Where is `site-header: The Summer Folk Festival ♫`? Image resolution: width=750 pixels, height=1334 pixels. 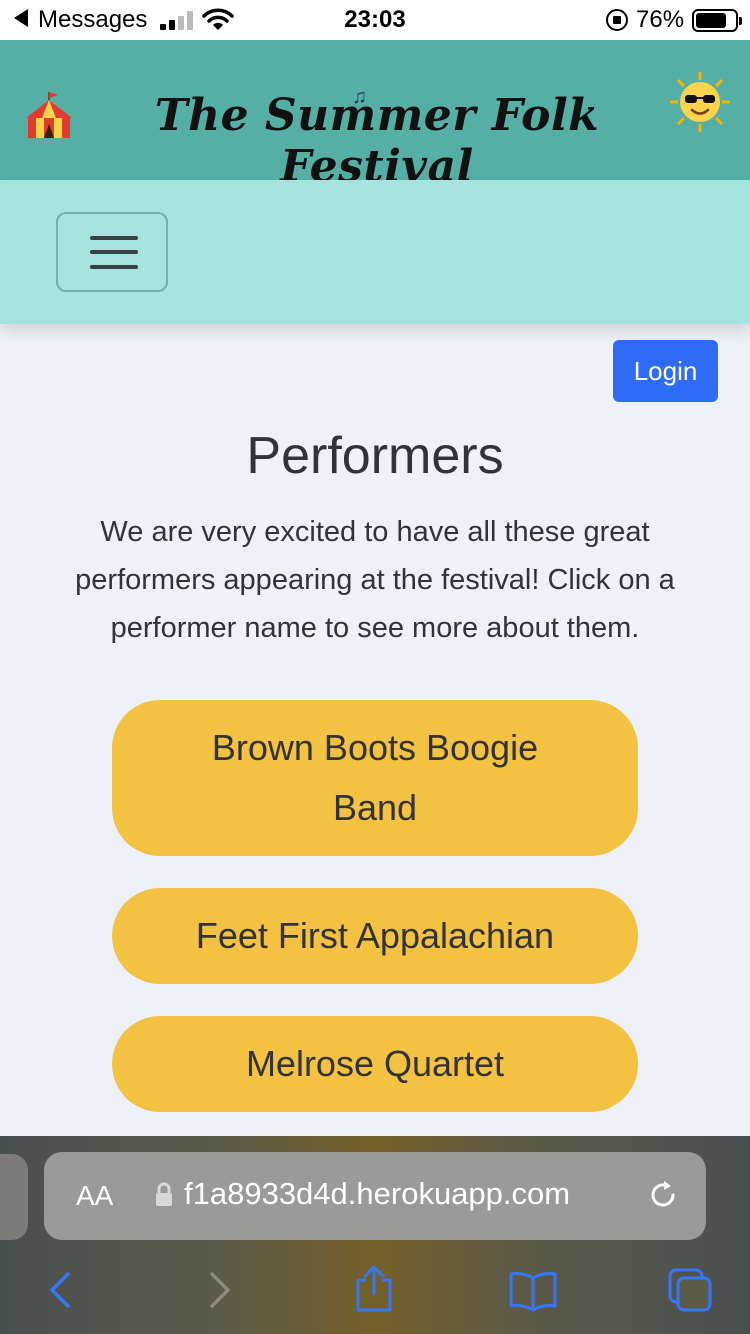
site-header: The Summer Folk Festival ♫ is located at coordinates (375, 116).